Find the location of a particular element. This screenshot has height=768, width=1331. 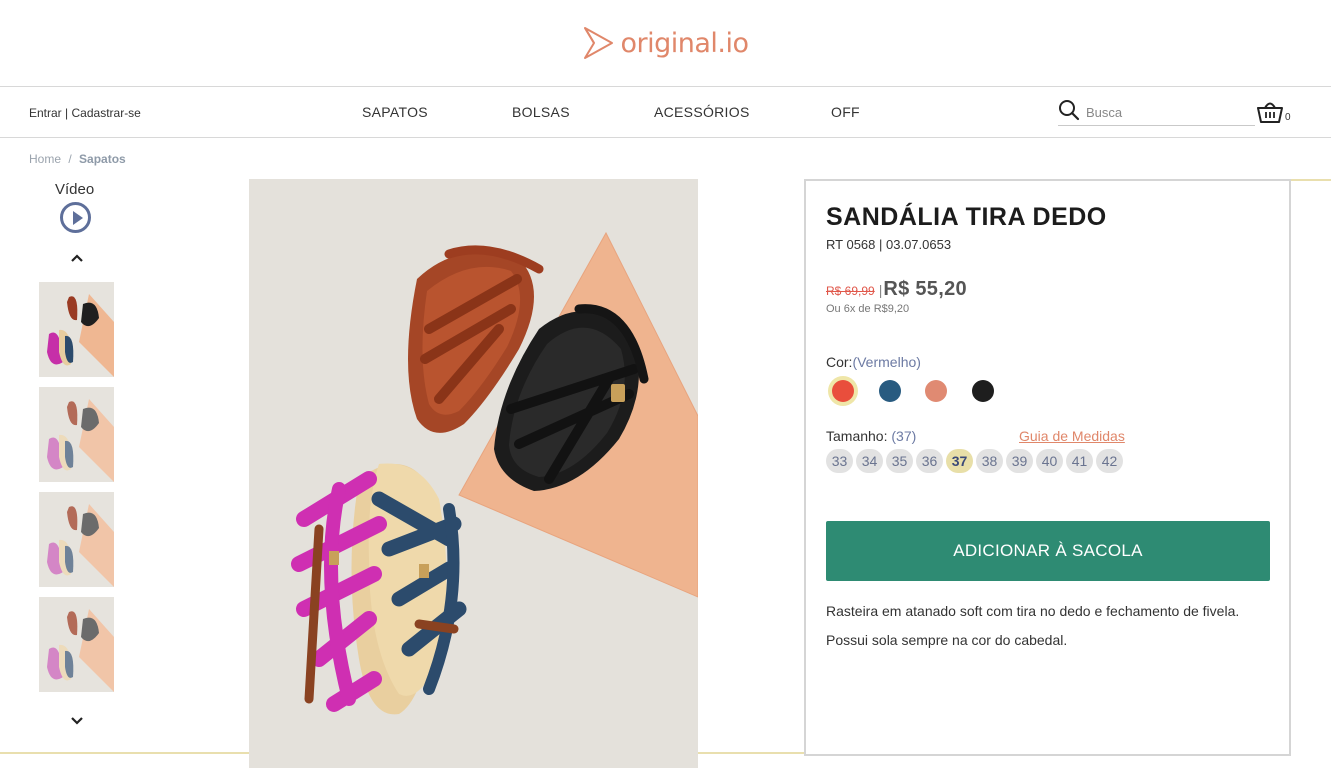

logo-play-icon is located at coordinates (599, 43).